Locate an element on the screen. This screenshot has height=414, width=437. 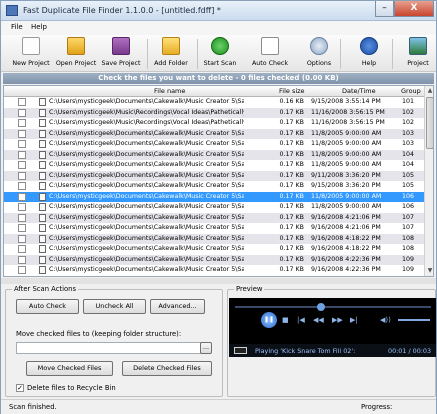
row-group: 107 is located at coordinates (408, 217).